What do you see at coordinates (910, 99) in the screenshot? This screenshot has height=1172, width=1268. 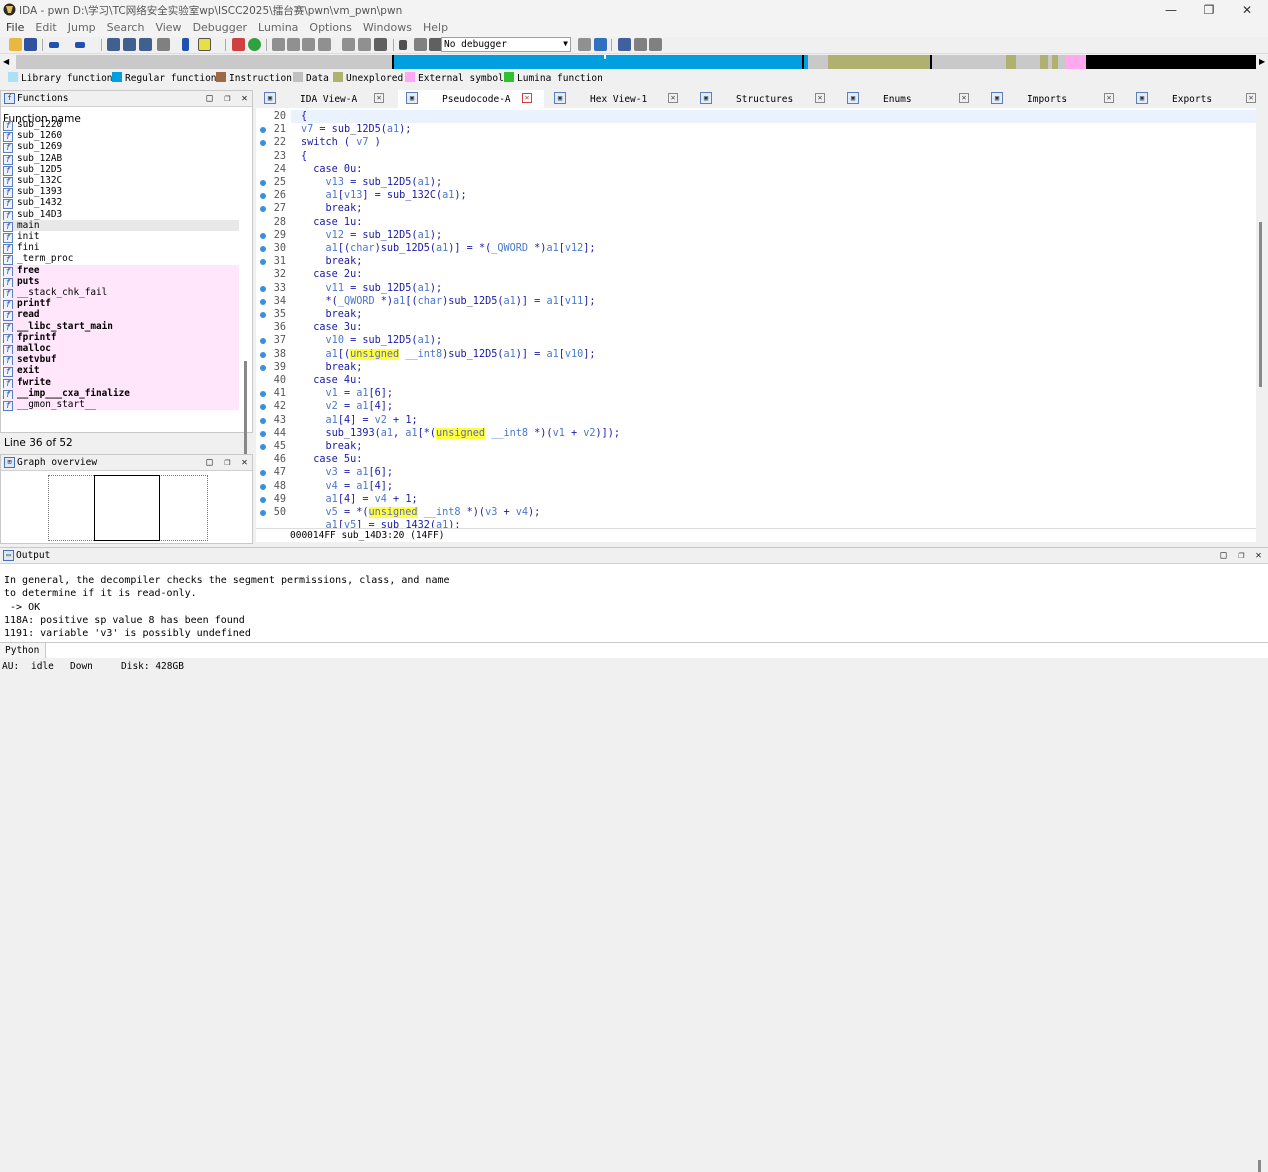 I see `tab-enums: ▣ Enums ✕` at bounding box center [910, 99].